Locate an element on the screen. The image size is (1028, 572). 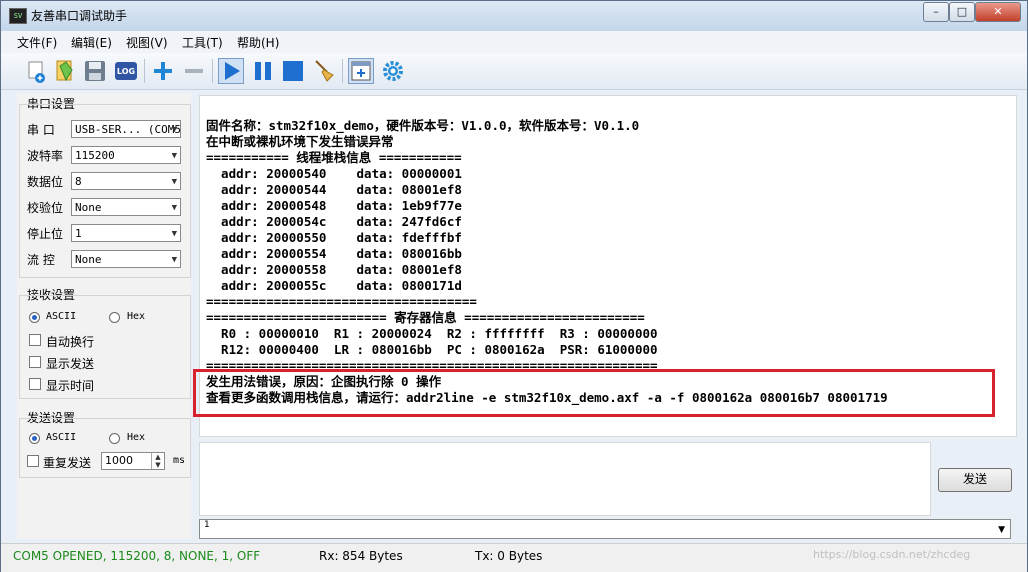
receive-ascii-radio is located at coordinates (34, 317).